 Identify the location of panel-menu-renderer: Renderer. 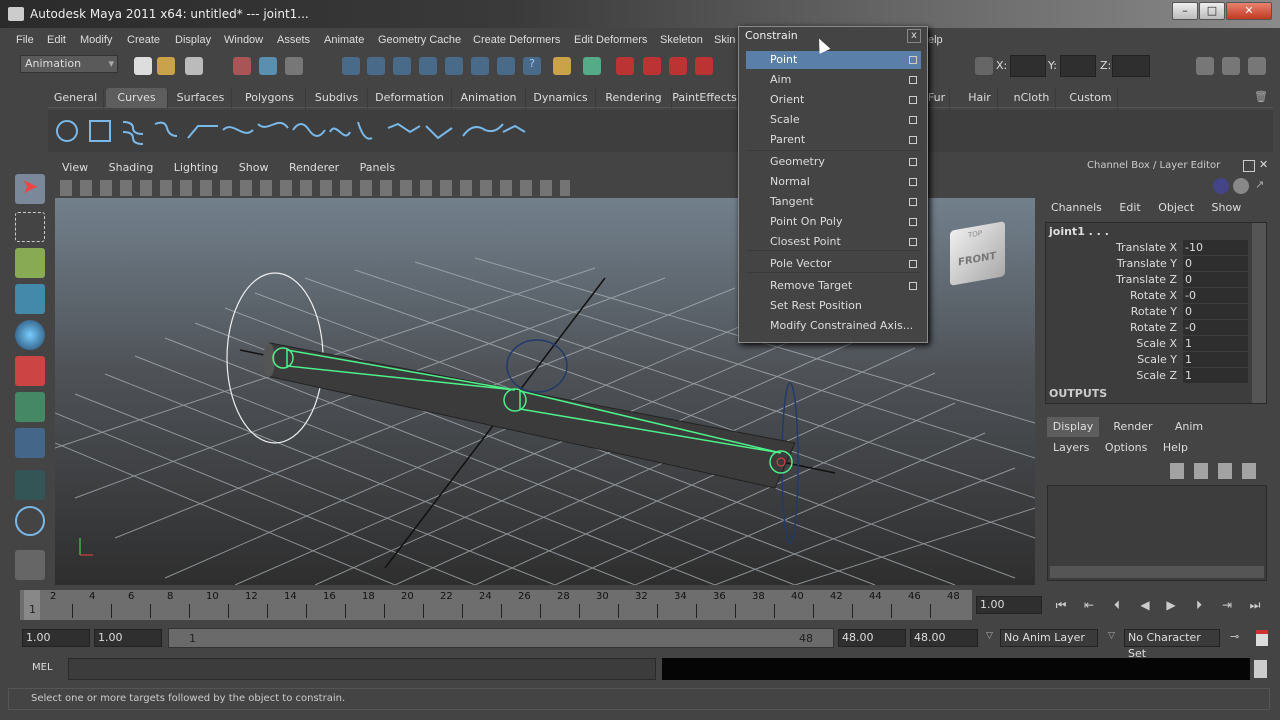
(314, 167).